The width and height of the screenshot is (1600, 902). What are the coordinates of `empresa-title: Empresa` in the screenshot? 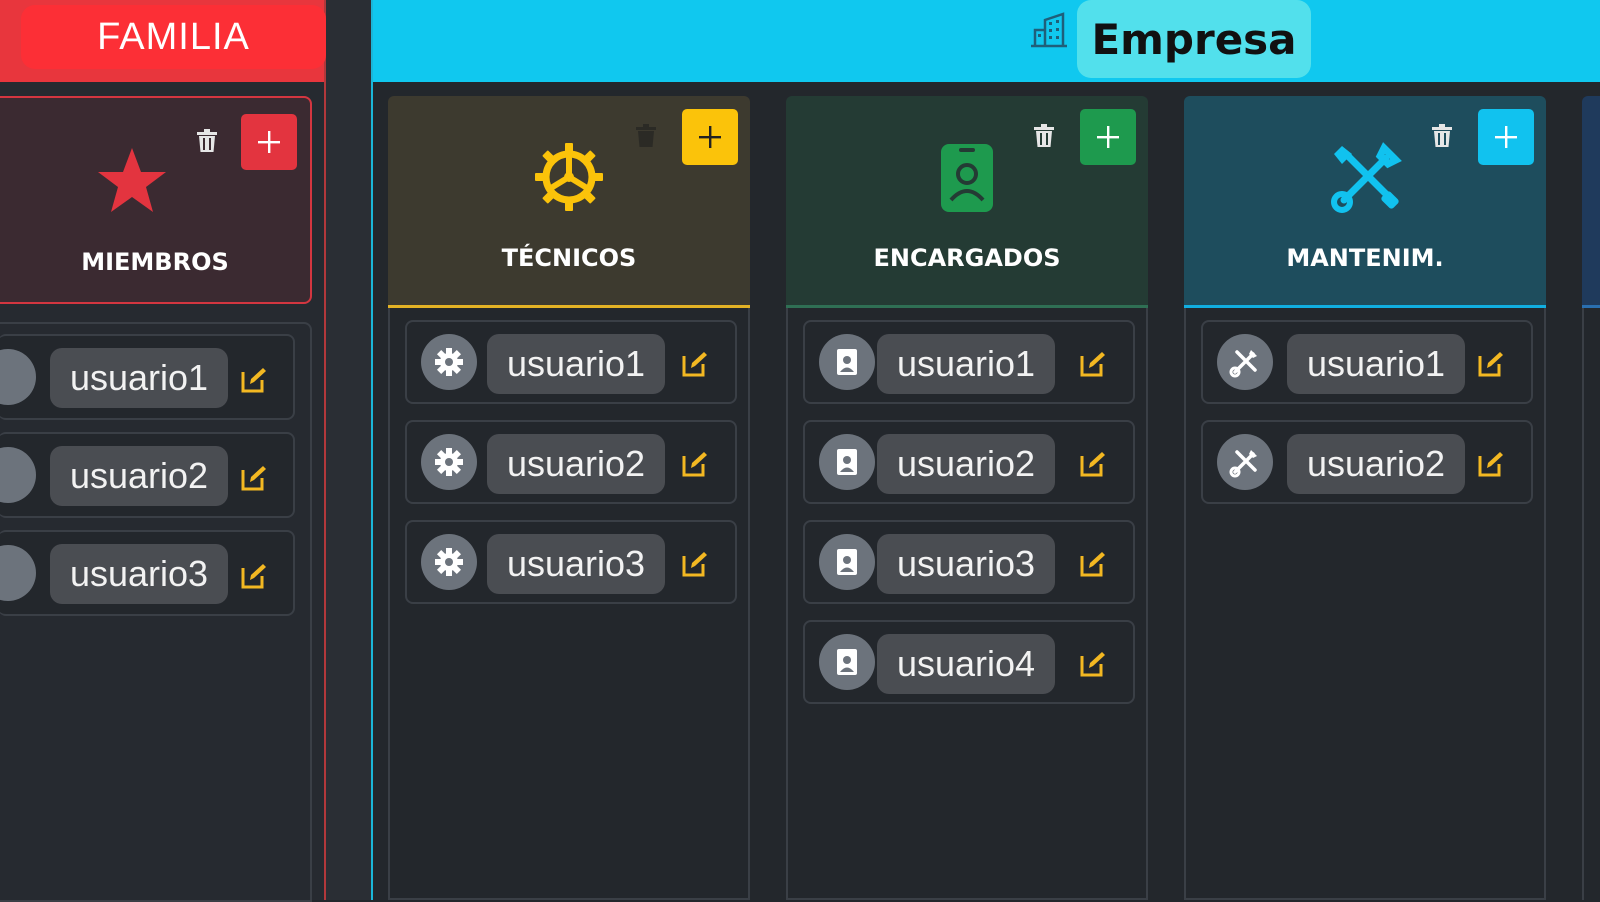 It's located at (1194, 39).